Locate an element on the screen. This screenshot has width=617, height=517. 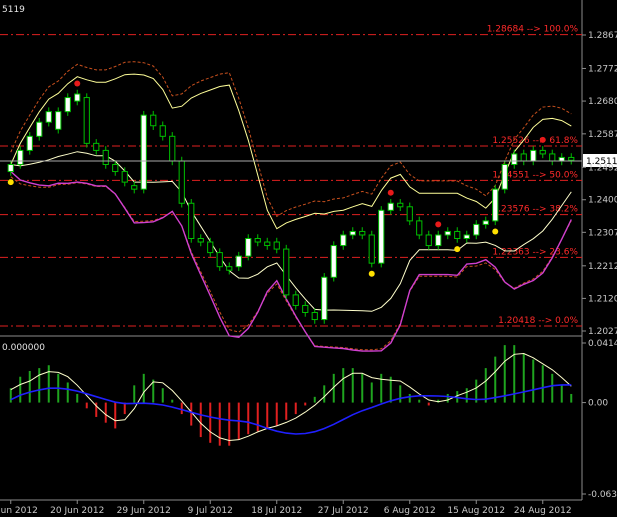
fib-level-label: 1.22363 --> 23.6% is located at coordinates (535, 252).